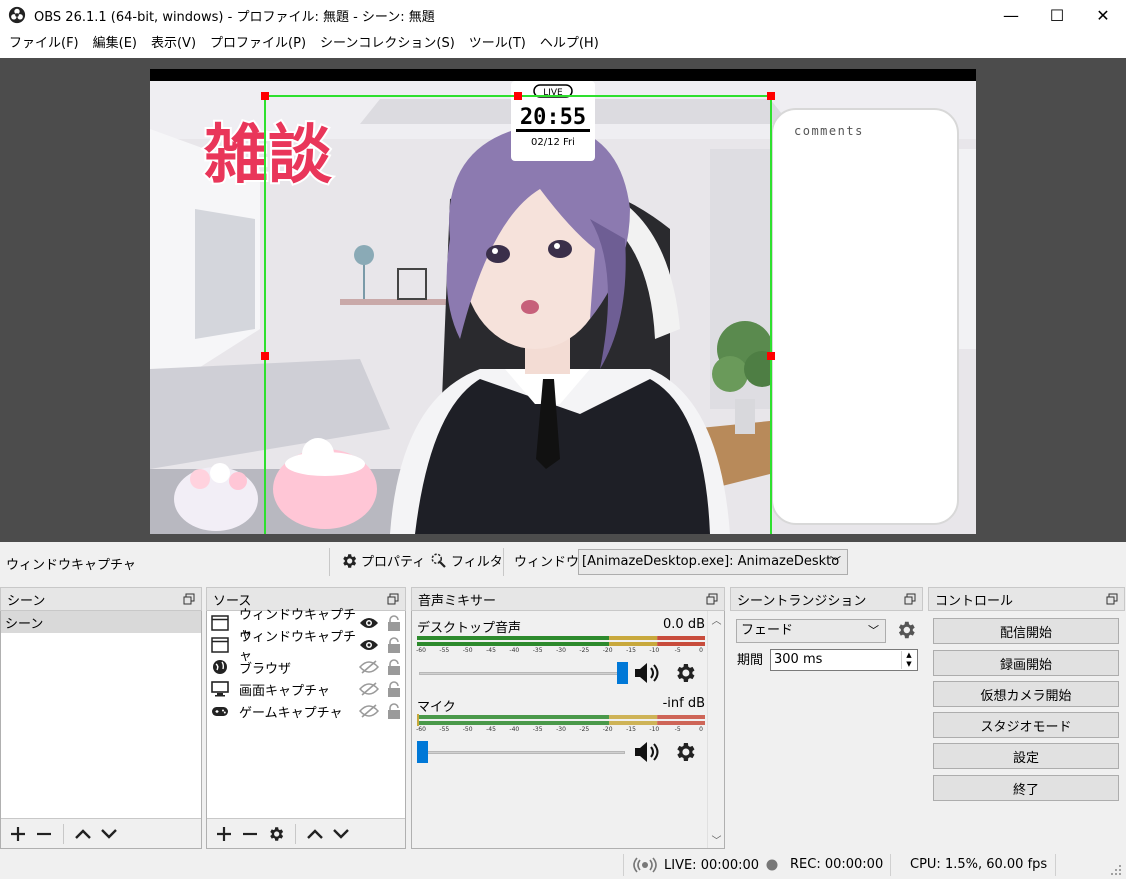  Describe the element at coordinates (220, 689) in the screenshot. I see `monitor-icon` at that location.